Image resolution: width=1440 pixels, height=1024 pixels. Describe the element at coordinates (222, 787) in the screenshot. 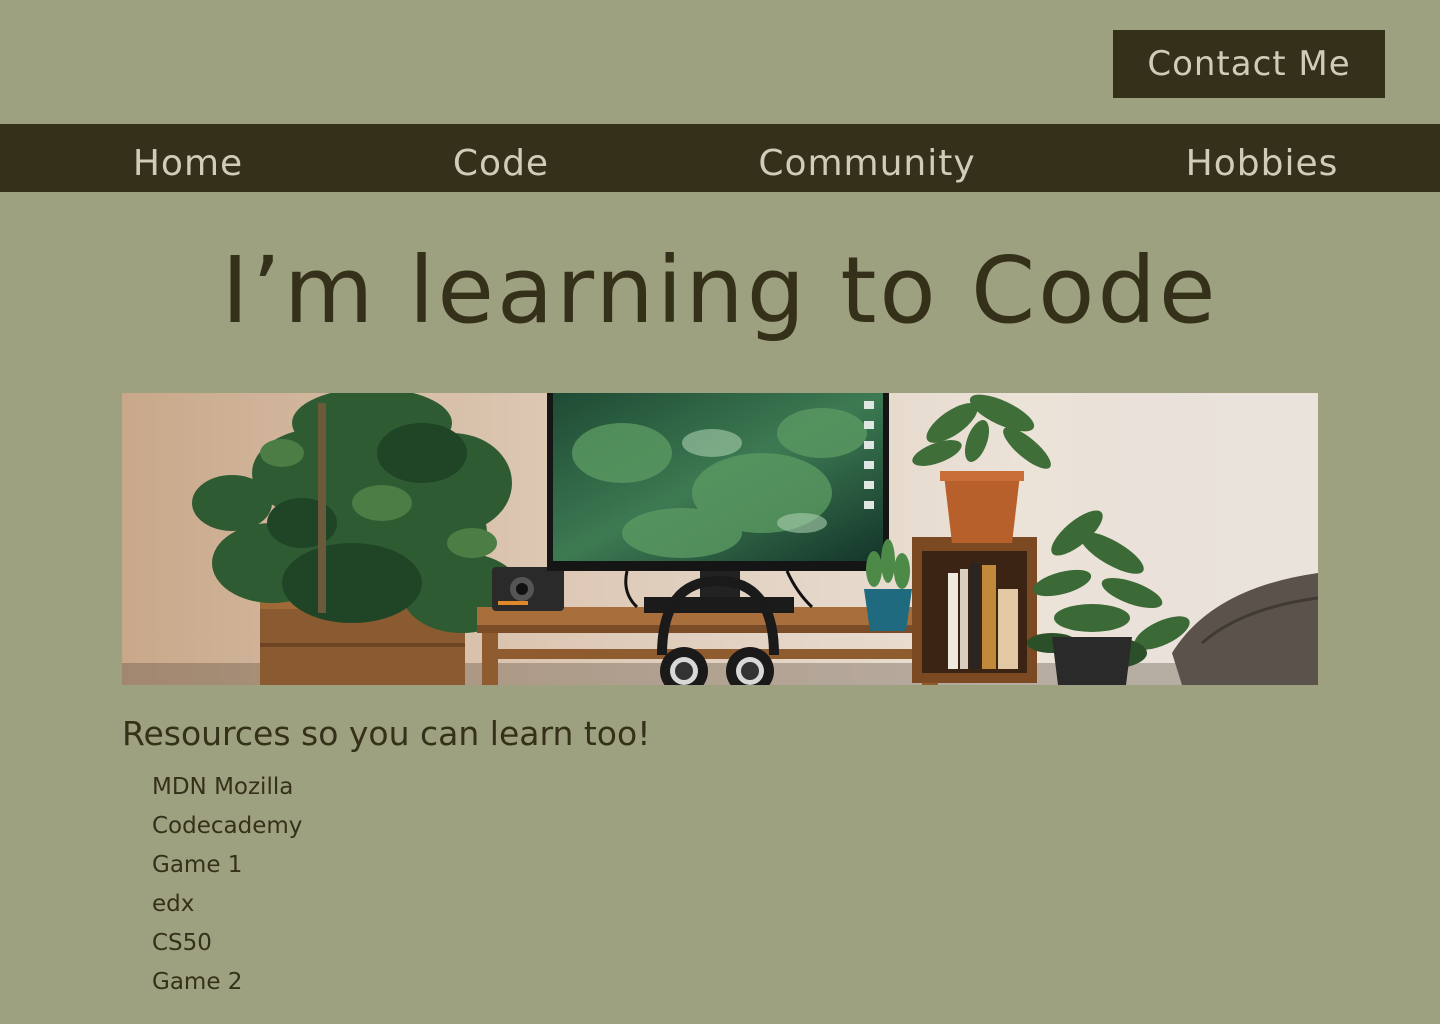

I see `resource-link-mdn: MDN Mozilla` at that location.